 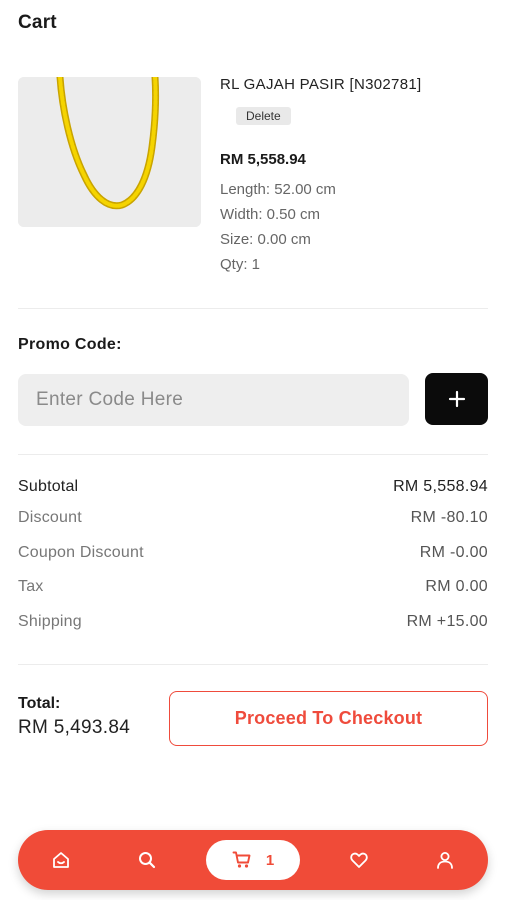 I want to click on promo-code-input, so click(x=213, y=400).